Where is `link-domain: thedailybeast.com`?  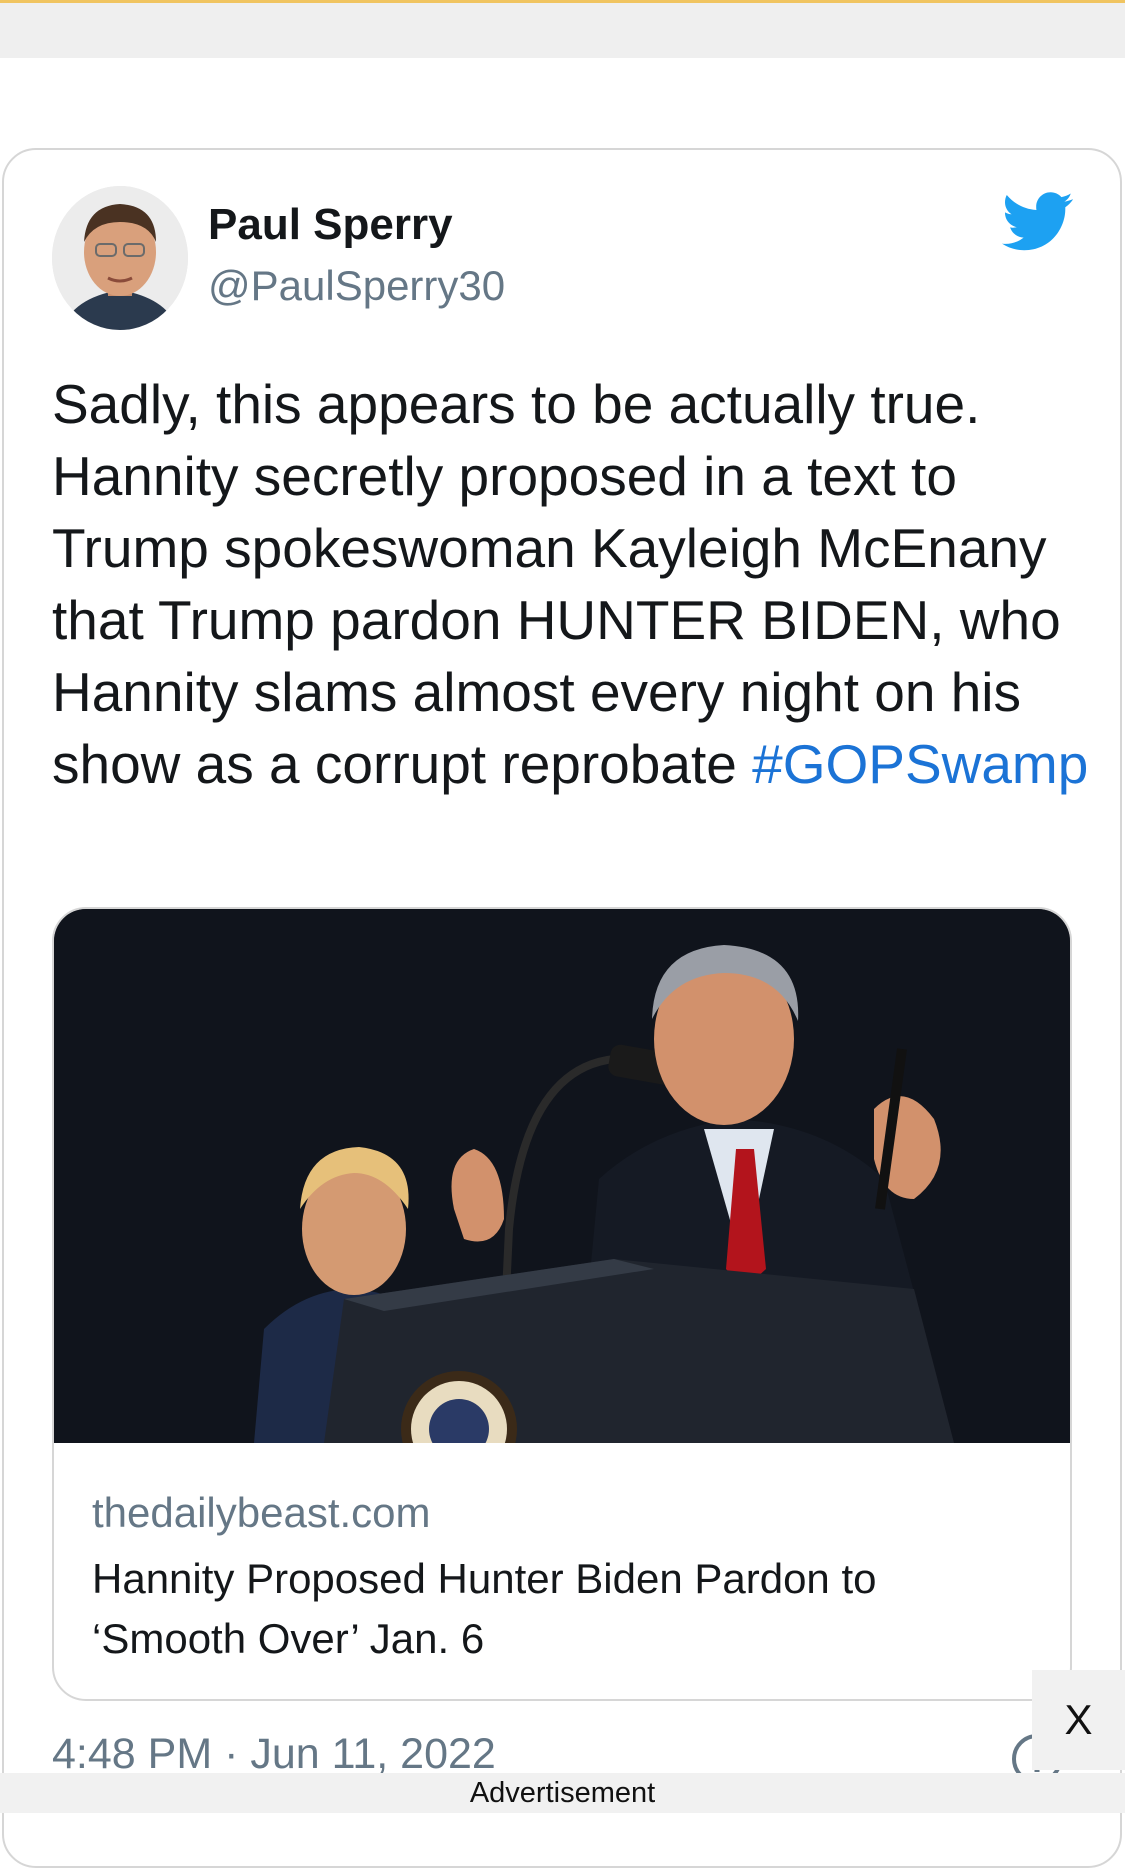 link-domain: thedailybeast.com is located at coordinates (261, 1512).